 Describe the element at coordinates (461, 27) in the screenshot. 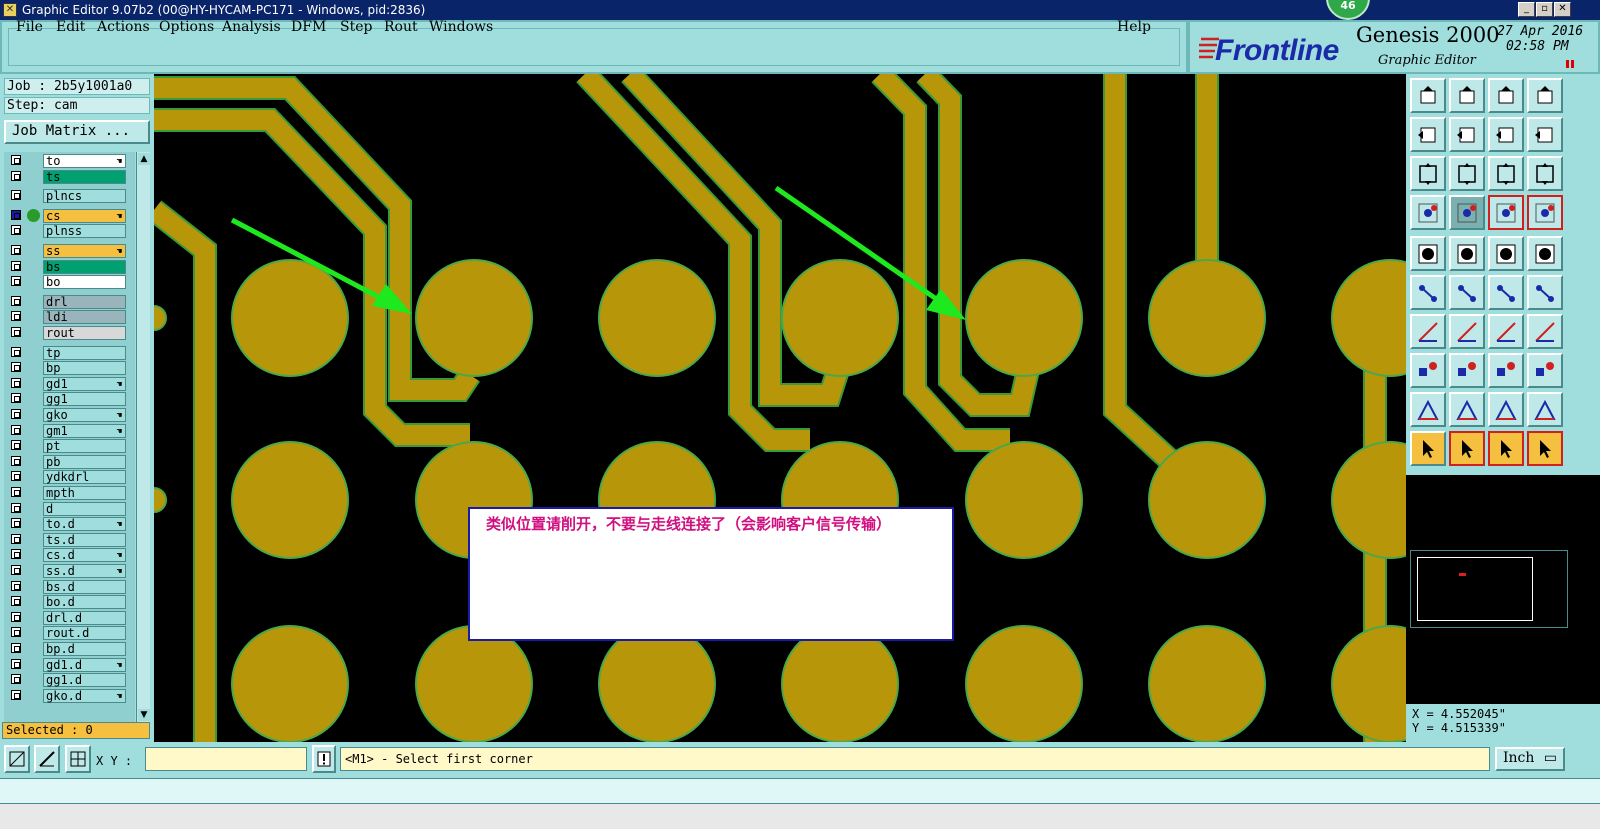

I see `menu-windows: Windows` at that location.